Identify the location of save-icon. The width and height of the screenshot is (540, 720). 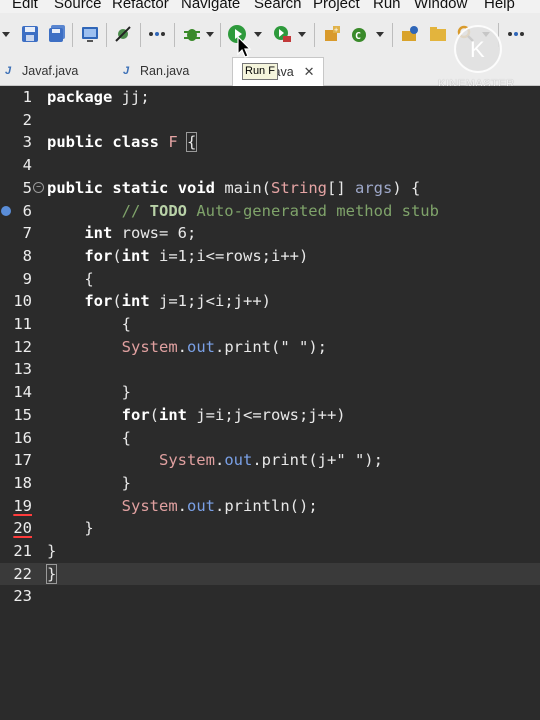
(30, 34).